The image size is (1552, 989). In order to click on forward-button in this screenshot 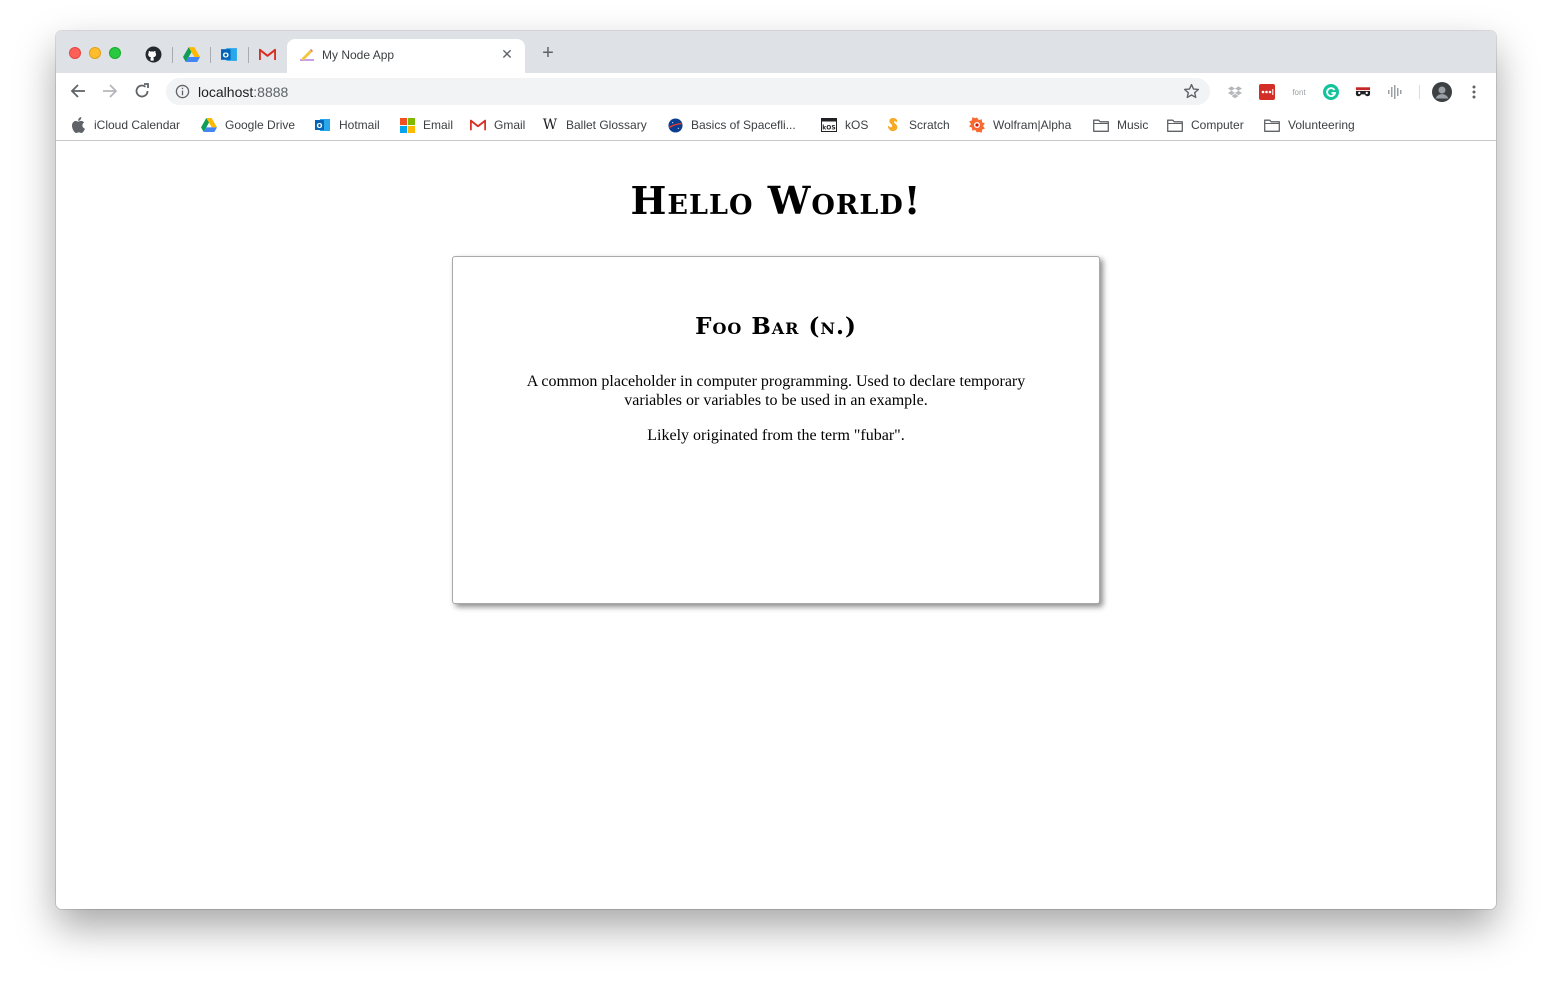, I will do `click(110, 91)`.